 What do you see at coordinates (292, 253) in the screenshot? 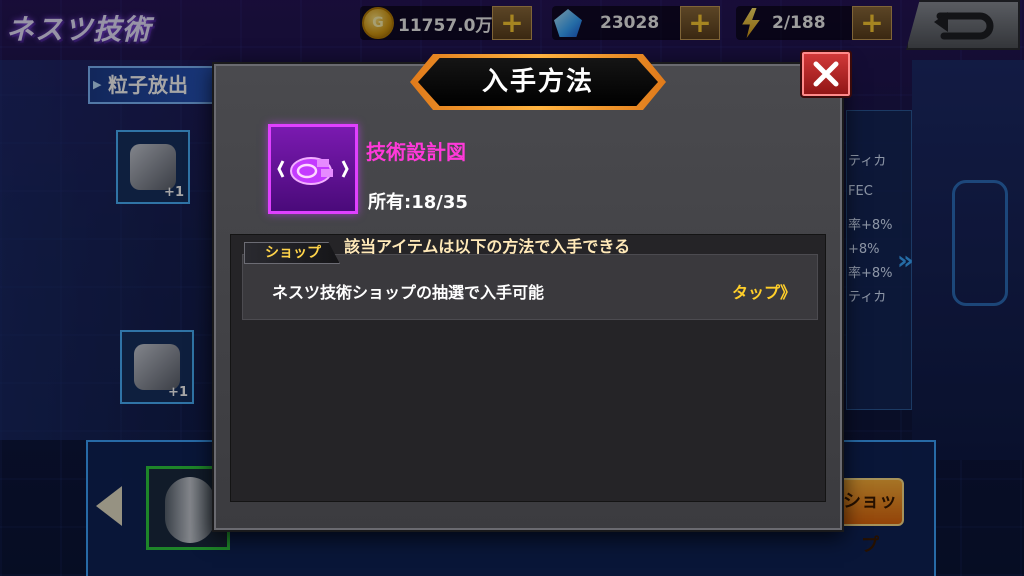
I see `source-tag: ショップ` at bounding box center [292, 253].